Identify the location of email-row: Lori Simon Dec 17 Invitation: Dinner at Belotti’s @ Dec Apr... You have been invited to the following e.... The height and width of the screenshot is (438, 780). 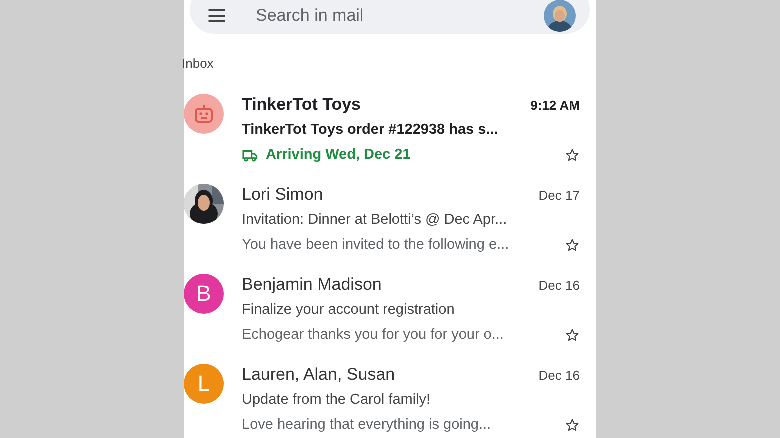
(390, 227).